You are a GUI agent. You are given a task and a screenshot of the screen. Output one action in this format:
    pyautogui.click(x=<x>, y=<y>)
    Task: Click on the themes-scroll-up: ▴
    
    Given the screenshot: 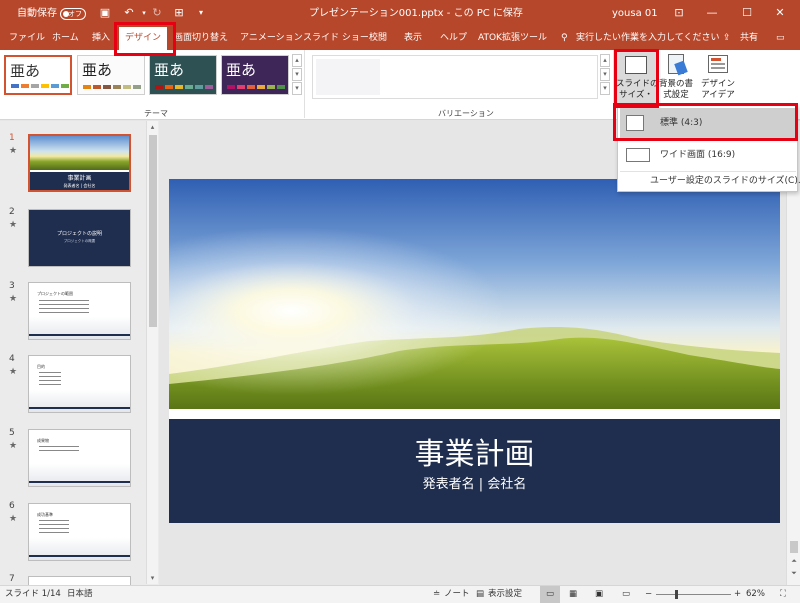 What is the action you would take?
    pyautogui.click(x=297, y=60)
    